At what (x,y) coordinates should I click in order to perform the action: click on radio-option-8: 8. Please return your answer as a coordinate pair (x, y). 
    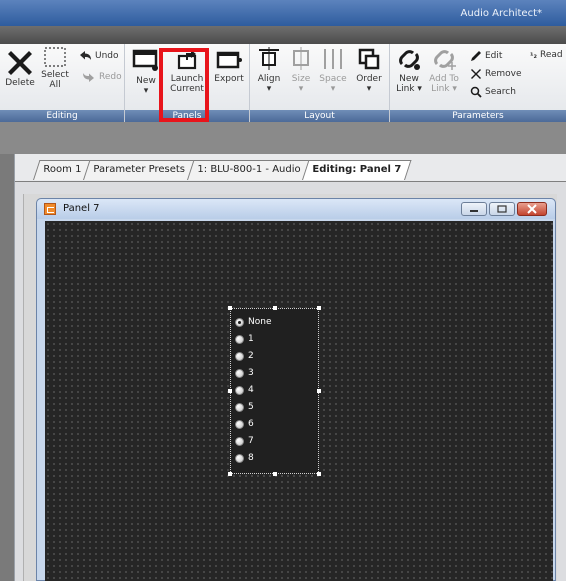
    Looking at the image, I should click on (244, 458).